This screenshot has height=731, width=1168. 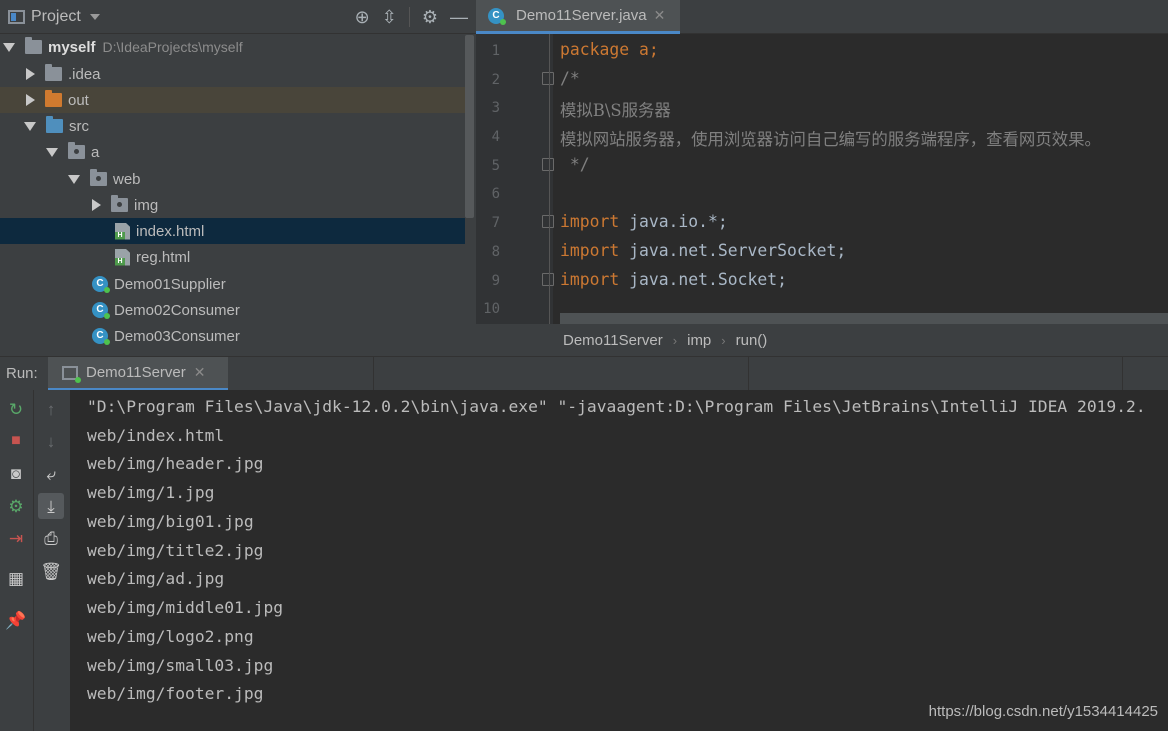 What do you see at coordinates (822, 340) in the screenshot?
I see `breadcrumb: Demo11Server › imp › run()` at bounding box center [822, 340].